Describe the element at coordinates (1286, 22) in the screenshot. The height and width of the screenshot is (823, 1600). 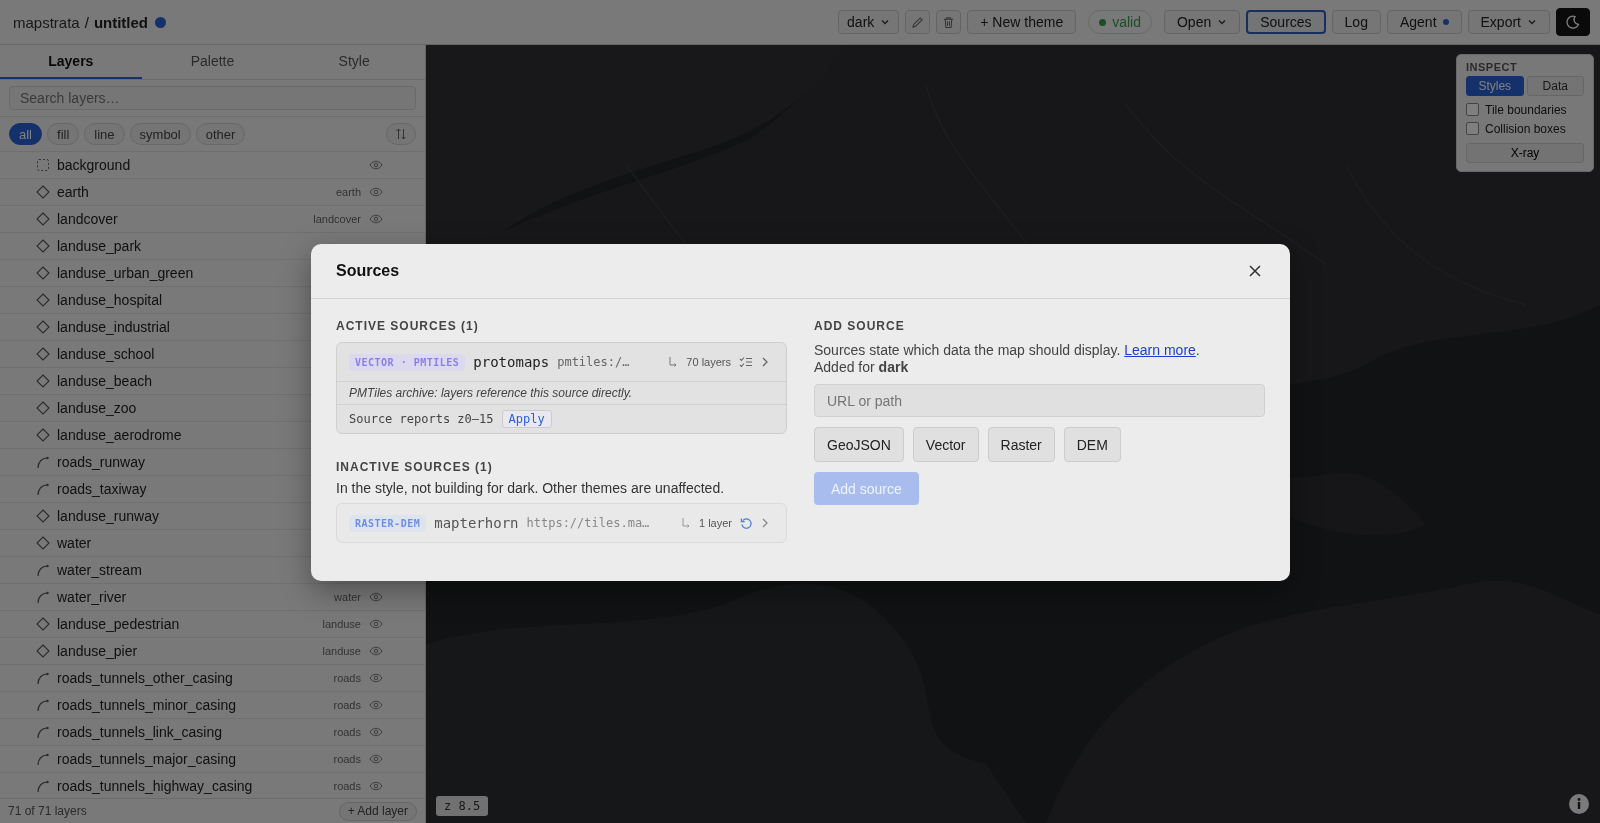
I see `toolbar-button: Sources` at that location.